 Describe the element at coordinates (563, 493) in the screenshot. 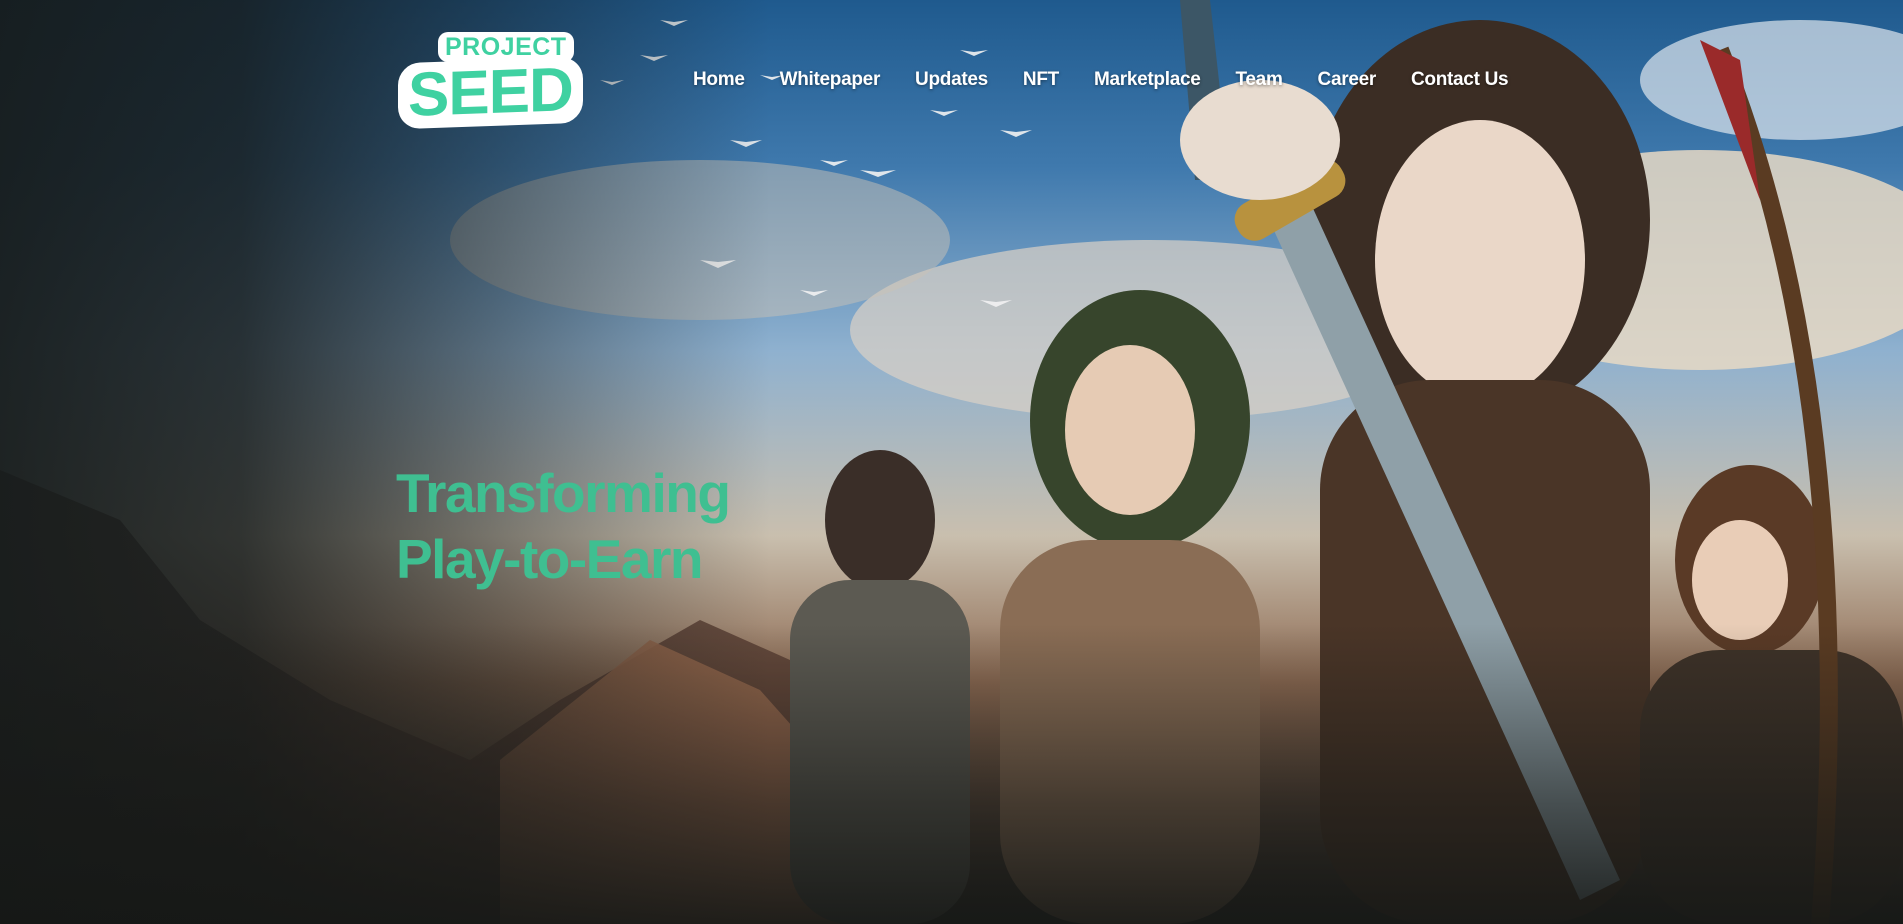

I see `headline-line-1: Transforming` at that location.